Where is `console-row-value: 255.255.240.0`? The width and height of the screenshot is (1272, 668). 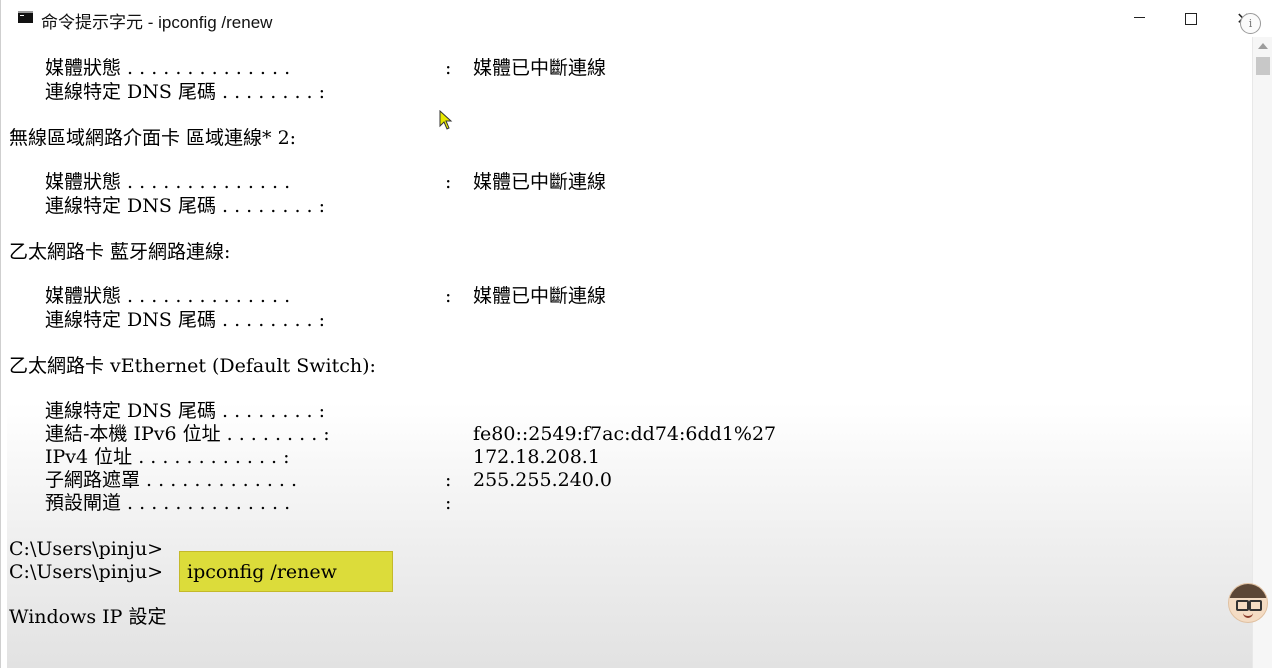 console-row-value: 255.255.240.0 is located at coordinates (543, 480).